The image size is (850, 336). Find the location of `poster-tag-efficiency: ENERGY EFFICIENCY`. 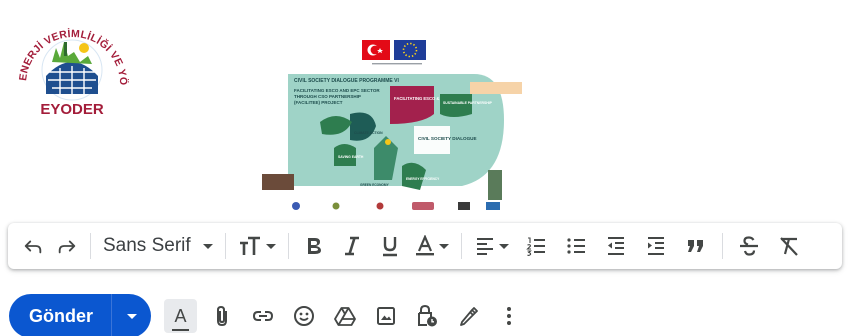

poster-tag-efficiency: ENERGY EFFICIENCY is located at coordinates (423, 179).